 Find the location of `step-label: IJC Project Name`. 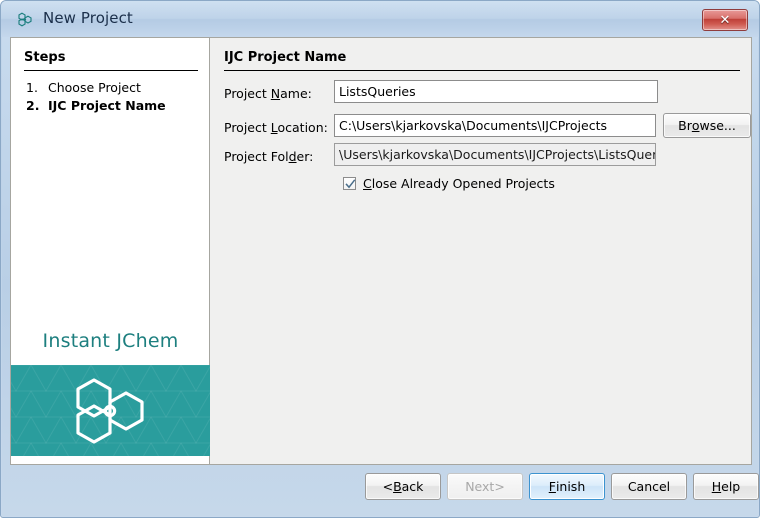

step-label: IJC Project Name is located at coordinates (107, 105).